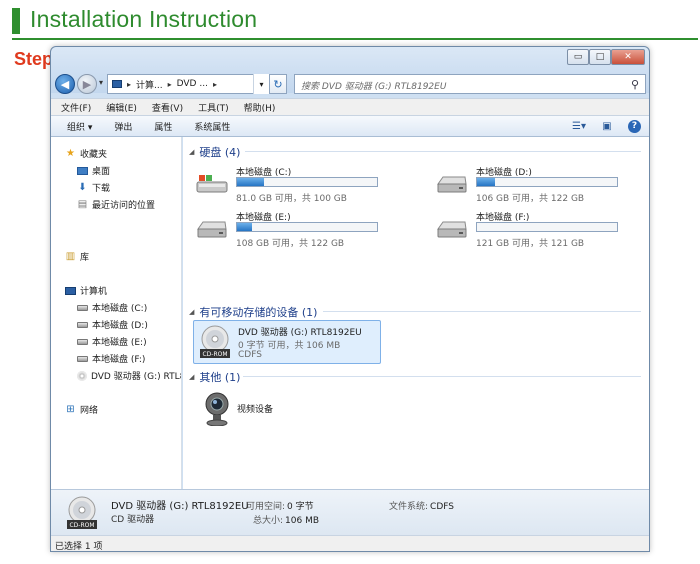 The height and width of the screenshot is (564, 700). I want to click on sidebar-item-drive-g: DVD 驱动器 (G:) RTL8, so click(129, 375).